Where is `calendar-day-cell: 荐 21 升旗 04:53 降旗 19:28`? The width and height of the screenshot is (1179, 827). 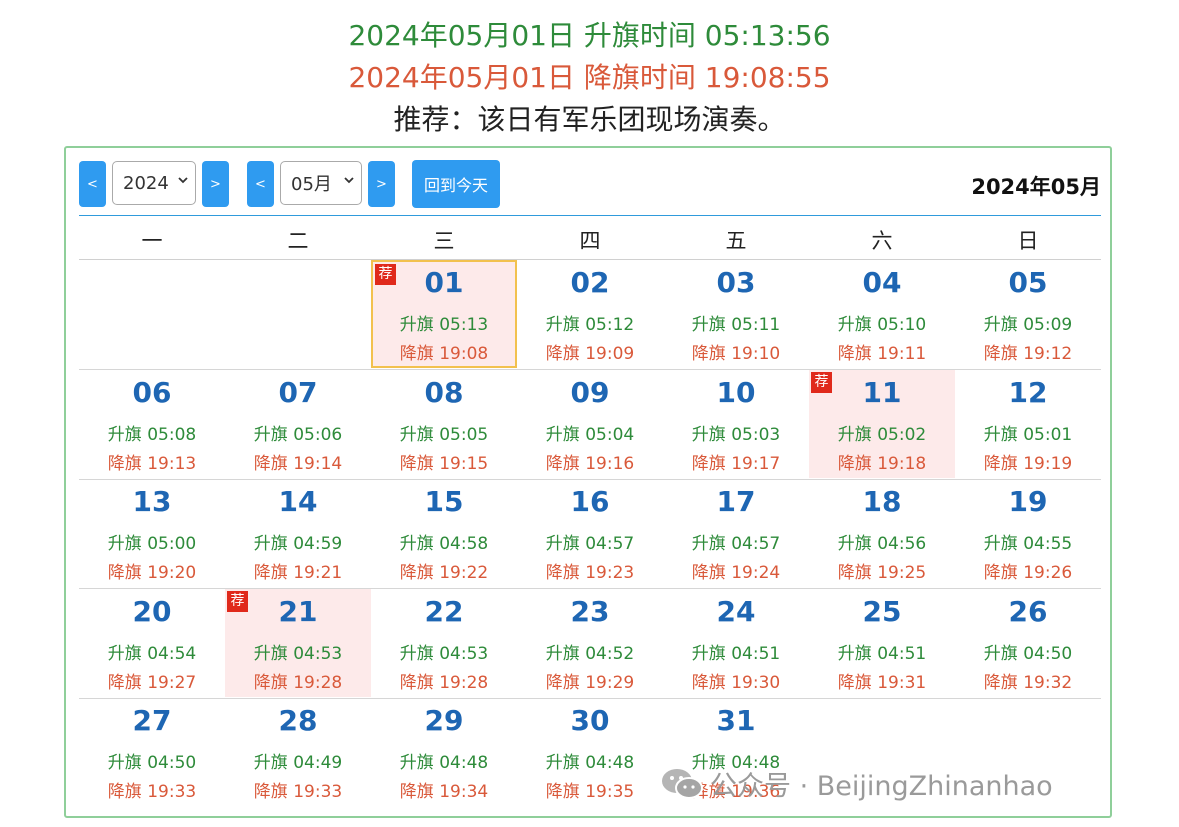 calendar-day-cell: 荐 21 升旗 04:53 降旗 19:28 is located at coordinates (298, 642).